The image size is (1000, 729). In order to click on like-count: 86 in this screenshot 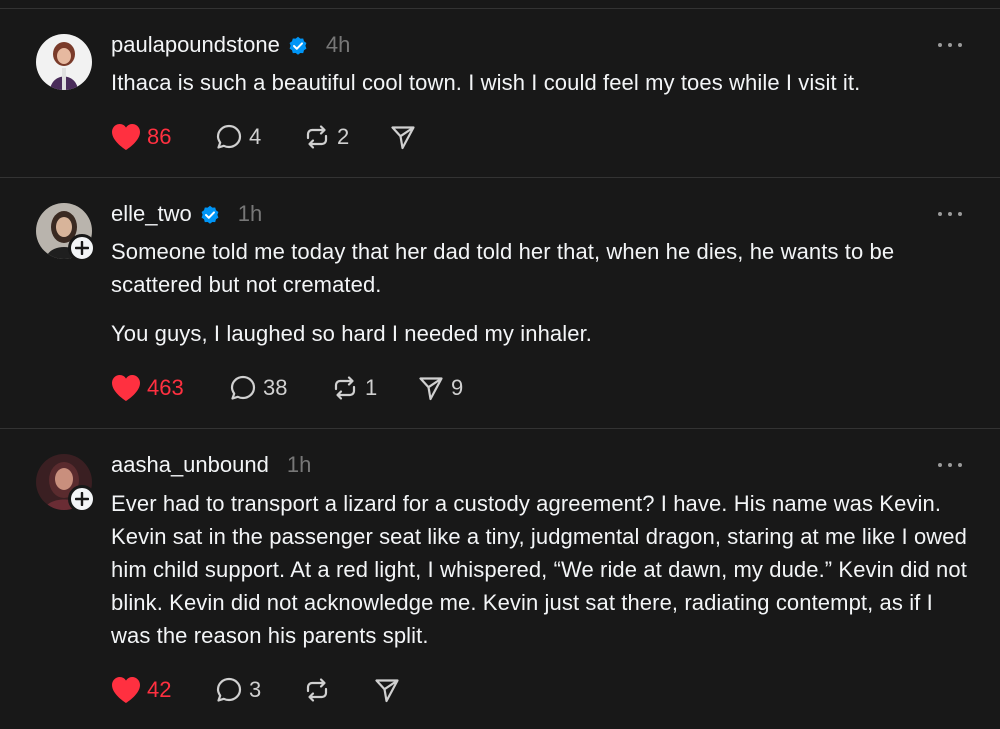, I will do `click(159, 136)`.